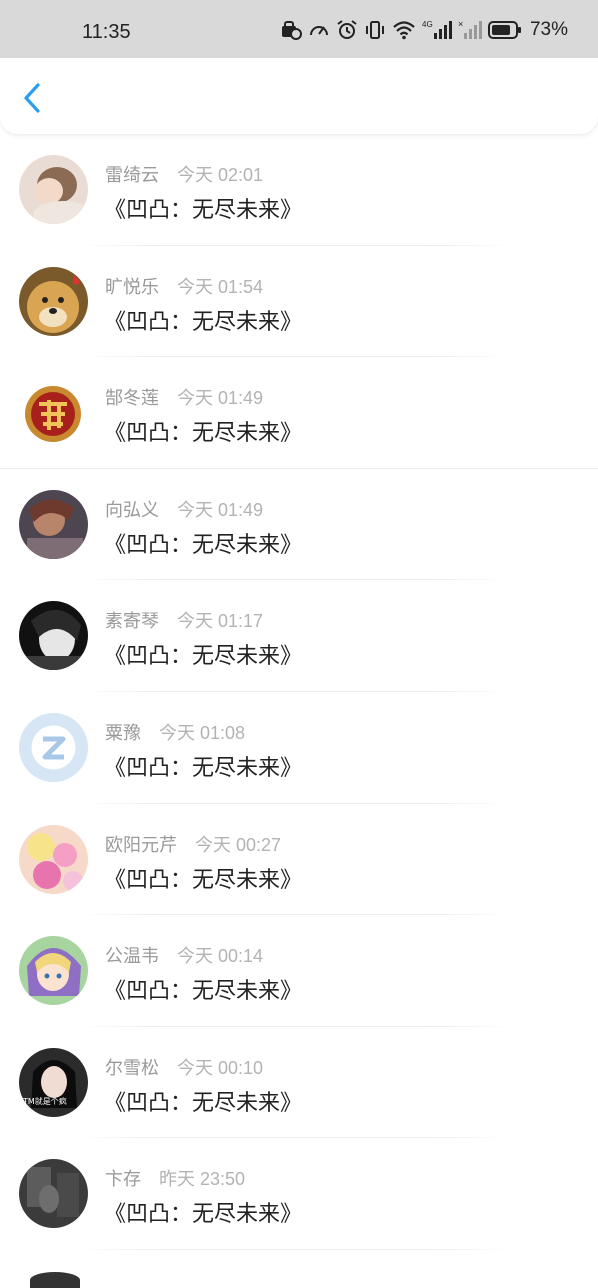  Describe the element at coordinates (238, 844) in the screenshot. I see `comment-time: 今天 00:27` at that location.